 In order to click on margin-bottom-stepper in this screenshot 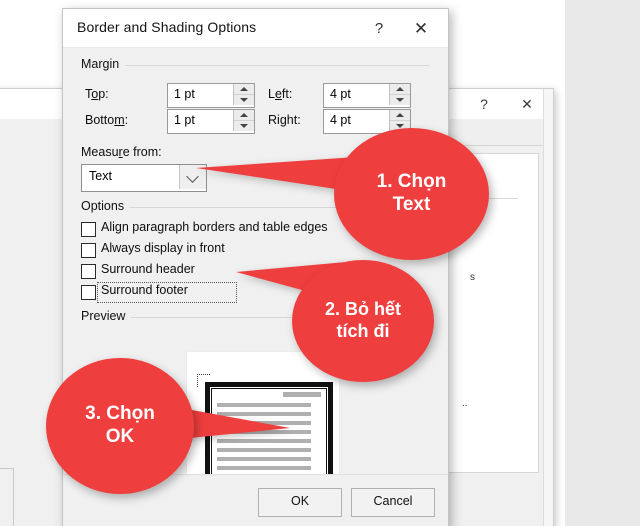, I will do `click(243, 120)`.